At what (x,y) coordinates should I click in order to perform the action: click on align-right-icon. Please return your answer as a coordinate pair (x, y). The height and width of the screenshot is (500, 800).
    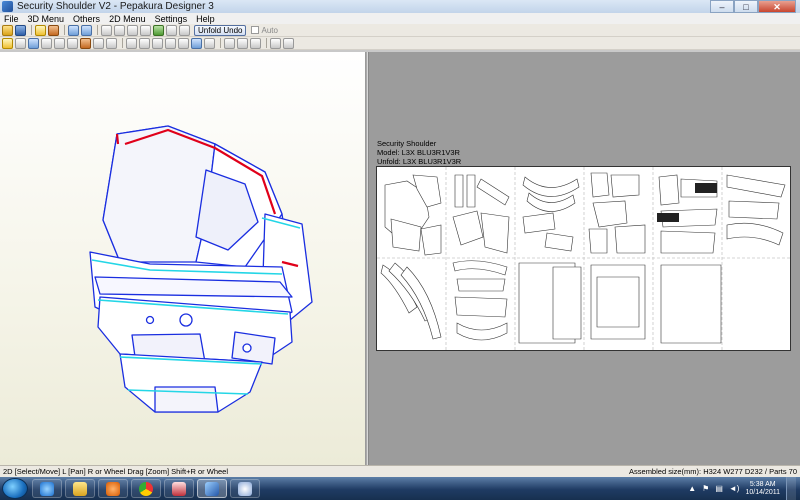
    Looking at the image, I should click on (255, 43).